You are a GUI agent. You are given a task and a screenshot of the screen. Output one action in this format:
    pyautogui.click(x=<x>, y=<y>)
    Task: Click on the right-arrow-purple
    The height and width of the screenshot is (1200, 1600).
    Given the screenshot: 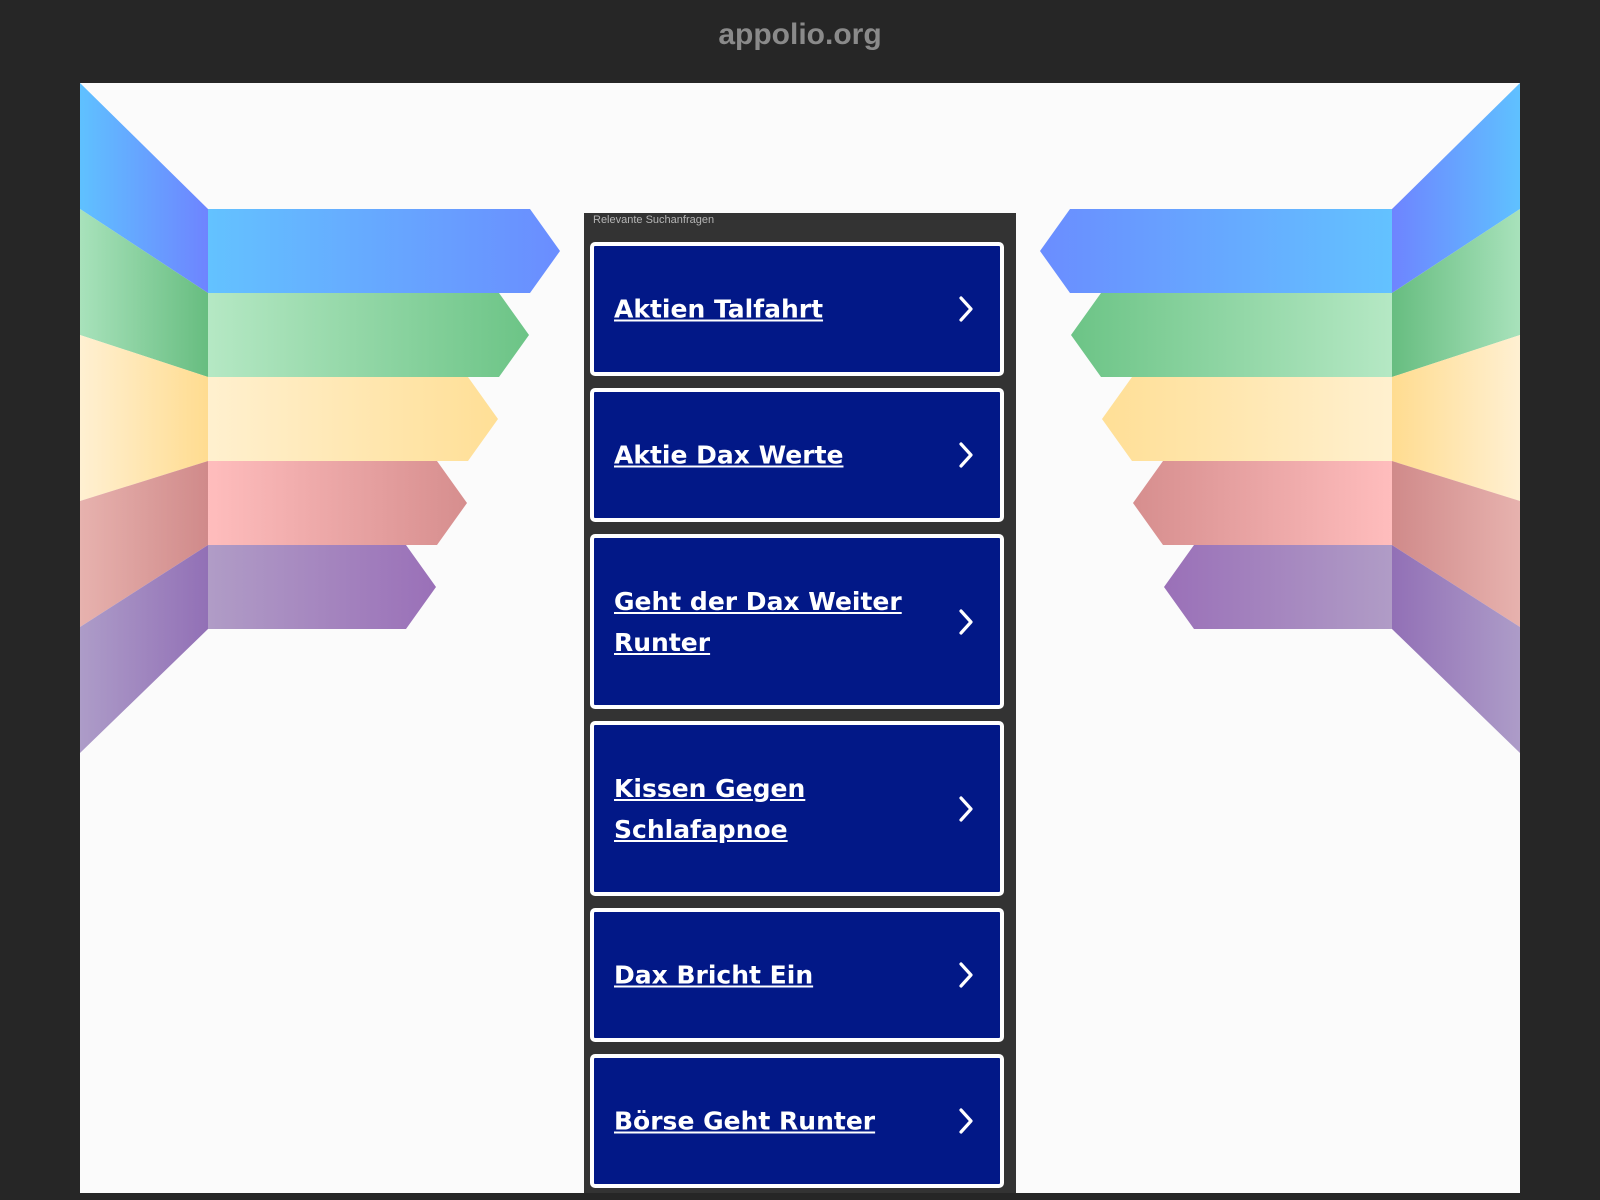 What is the action you would take?
    pyautogui.click(x=1278, y=587)
    